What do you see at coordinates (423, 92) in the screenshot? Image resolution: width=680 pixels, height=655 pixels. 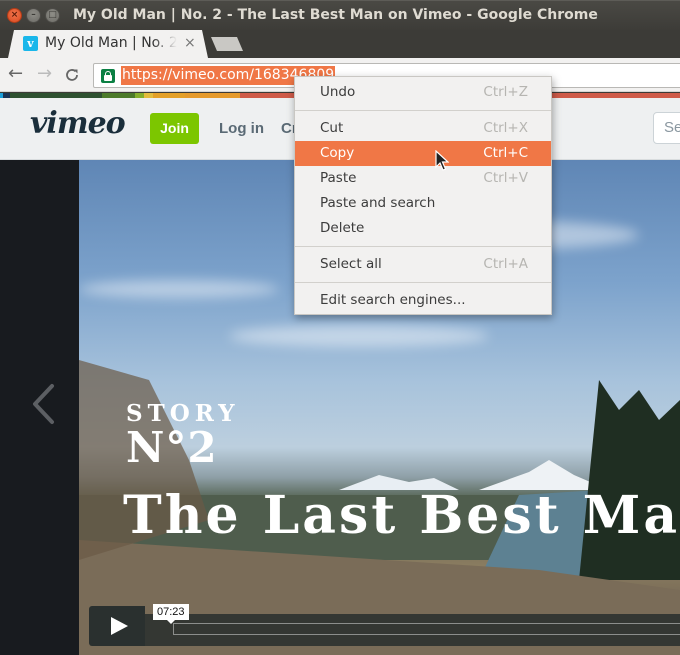 I see `menu-item-undo: Undo Ctrl+Z` at bounding box center [423, 92].